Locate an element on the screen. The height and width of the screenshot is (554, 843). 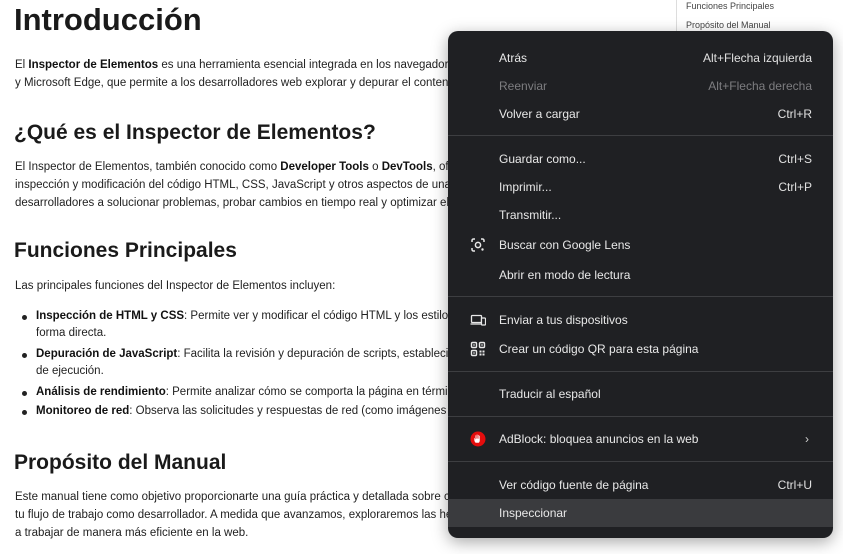
menu-item-label: Traducir al español is located at coordinates (550, 394).